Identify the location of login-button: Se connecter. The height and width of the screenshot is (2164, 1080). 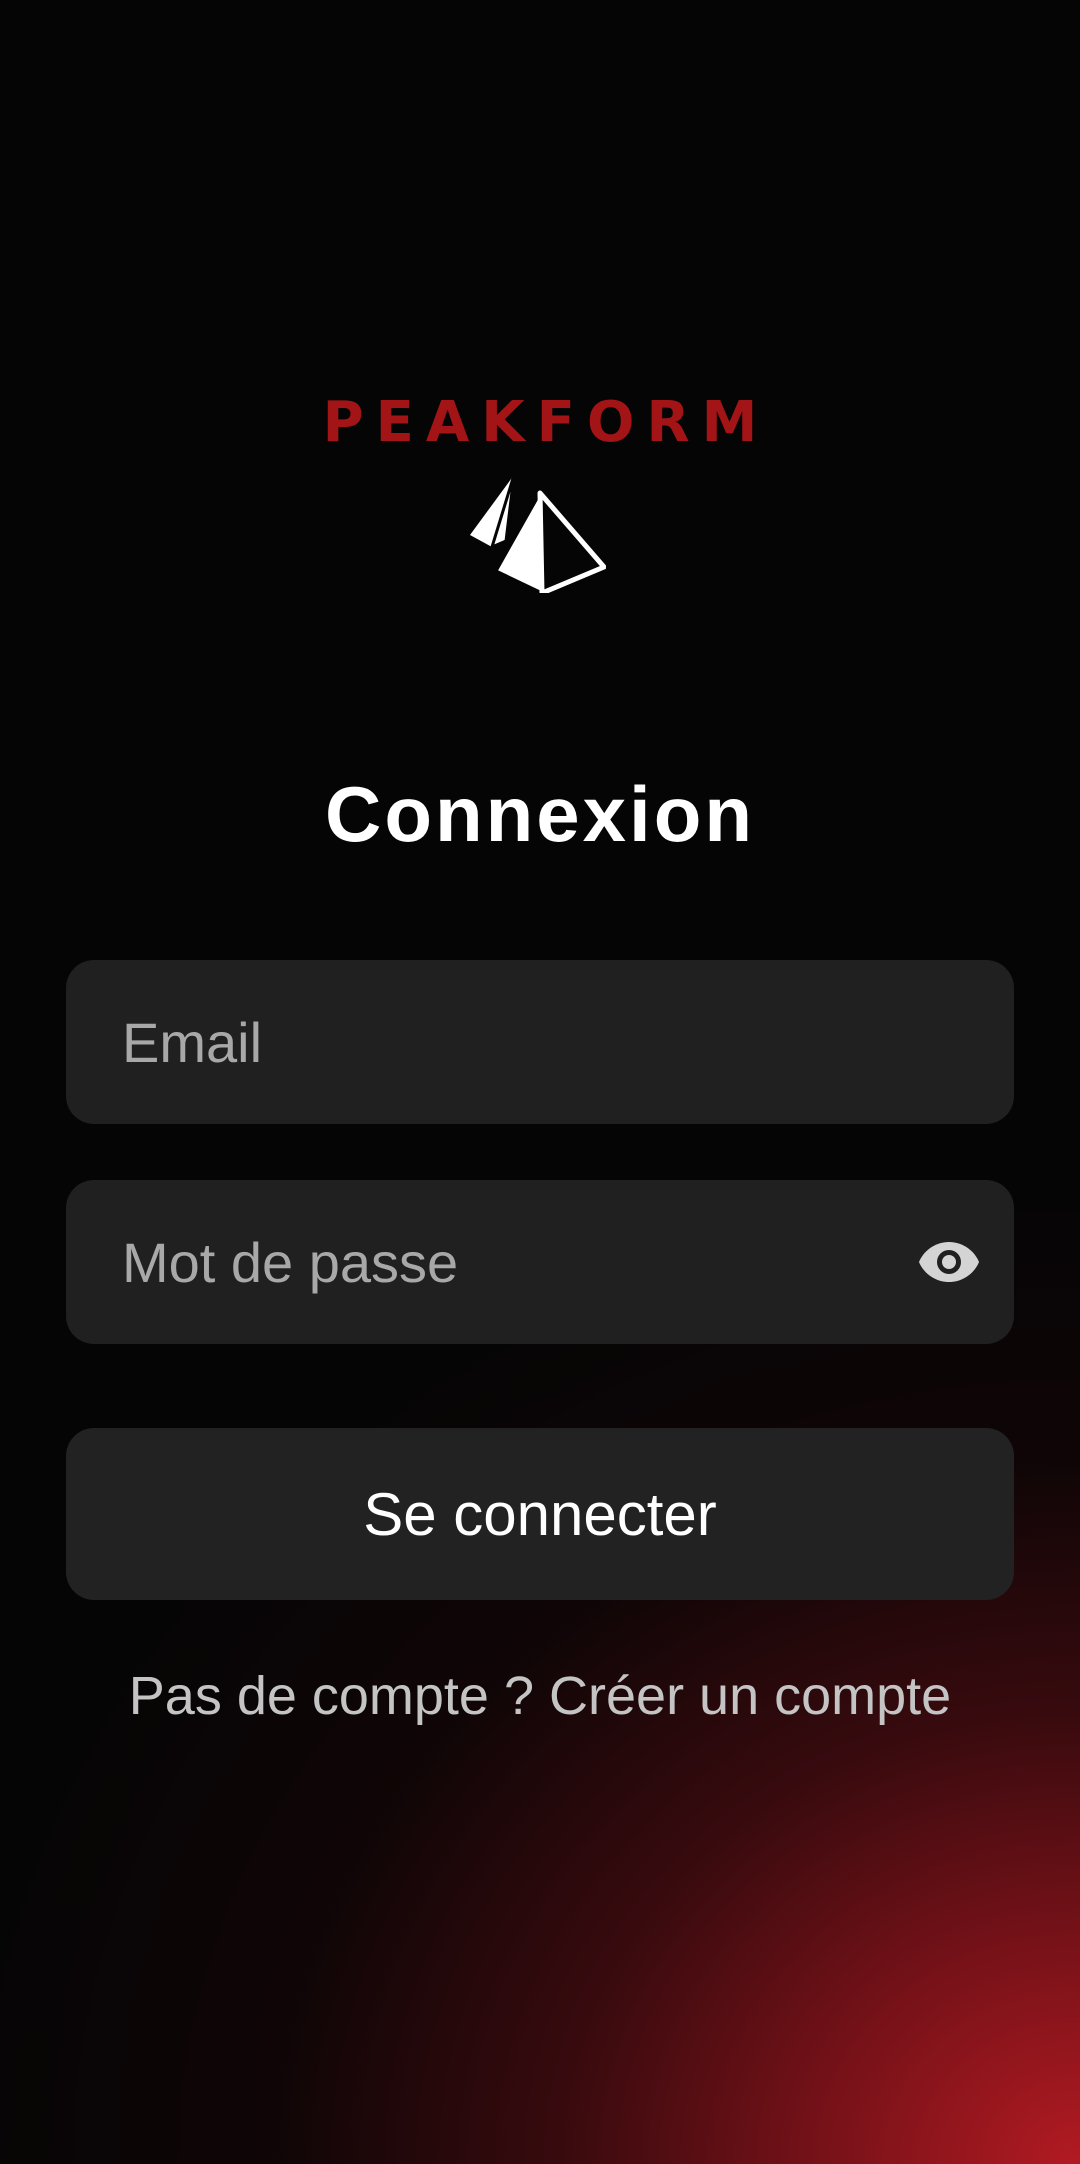
(540, 1514).